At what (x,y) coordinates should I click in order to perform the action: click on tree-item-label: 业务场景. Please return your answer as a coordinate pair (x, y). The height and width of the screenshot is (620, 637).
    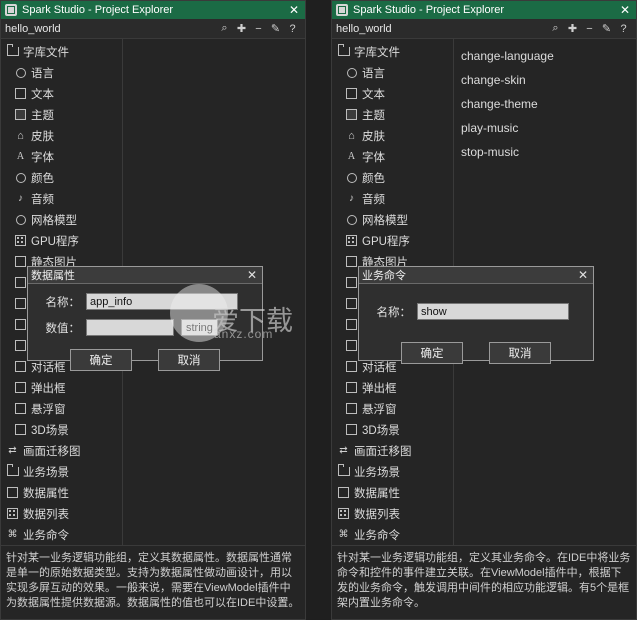
    Looking at the image, I should click on (46, 472).